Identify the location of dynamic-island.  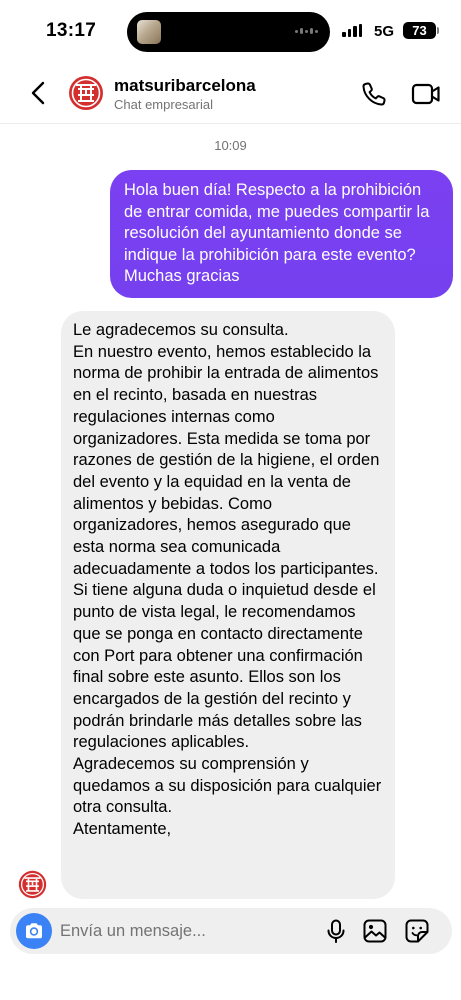
(228, 32).